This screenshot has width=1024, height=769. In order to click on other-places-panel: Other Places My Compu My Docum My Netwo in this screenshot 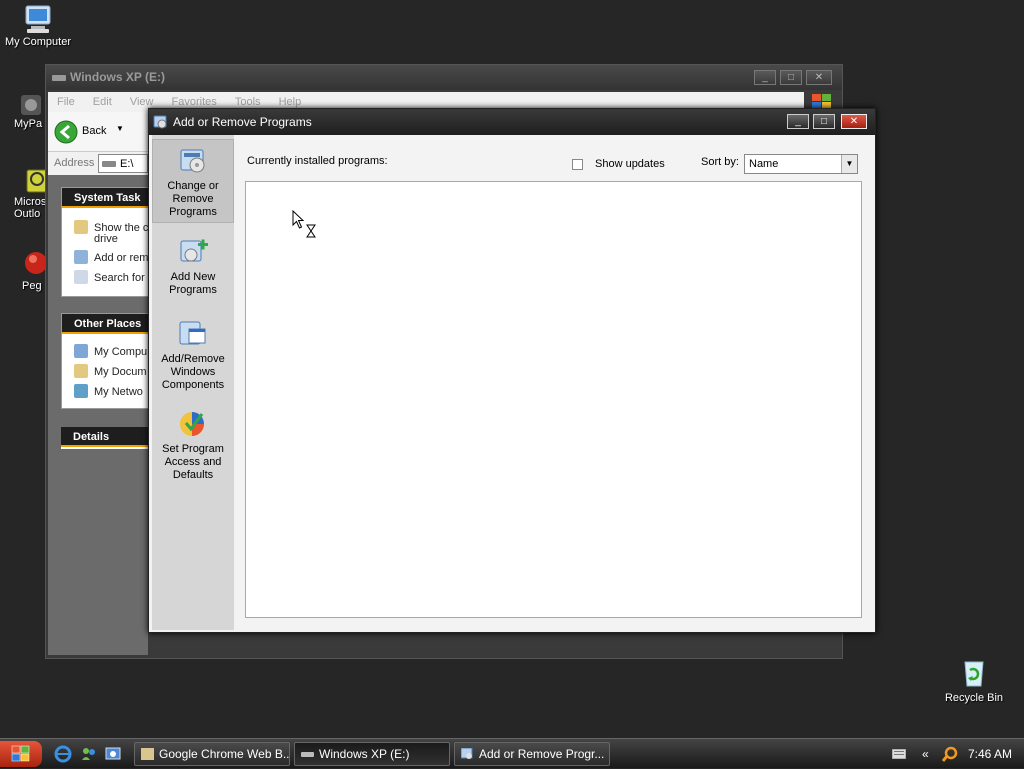, I will do `click(105, 361)`.